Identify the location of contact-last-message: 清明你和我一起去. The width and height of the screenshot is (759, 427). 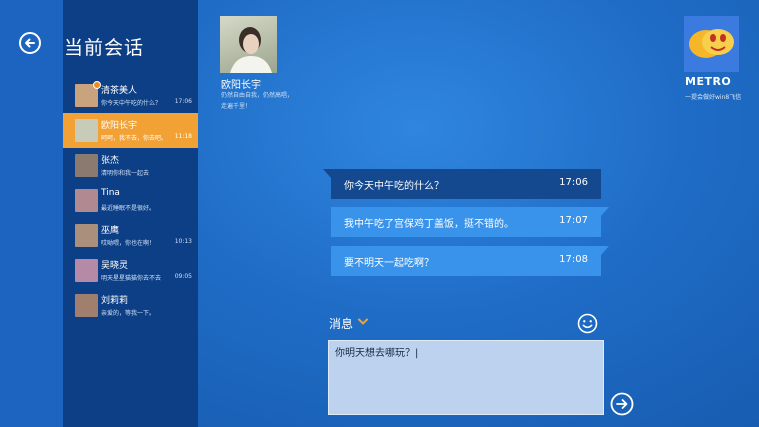
(125, 173).